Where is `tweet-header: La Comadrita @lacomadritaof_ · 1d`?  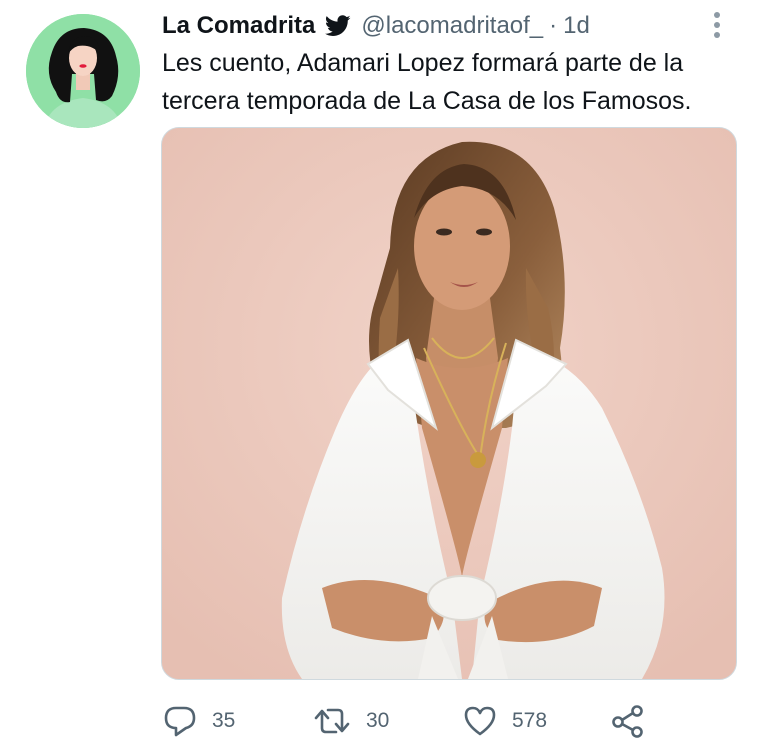 tweet-header: La Comadrita @lacomadritaof_ · 1d is located at coordinates (376, 26).